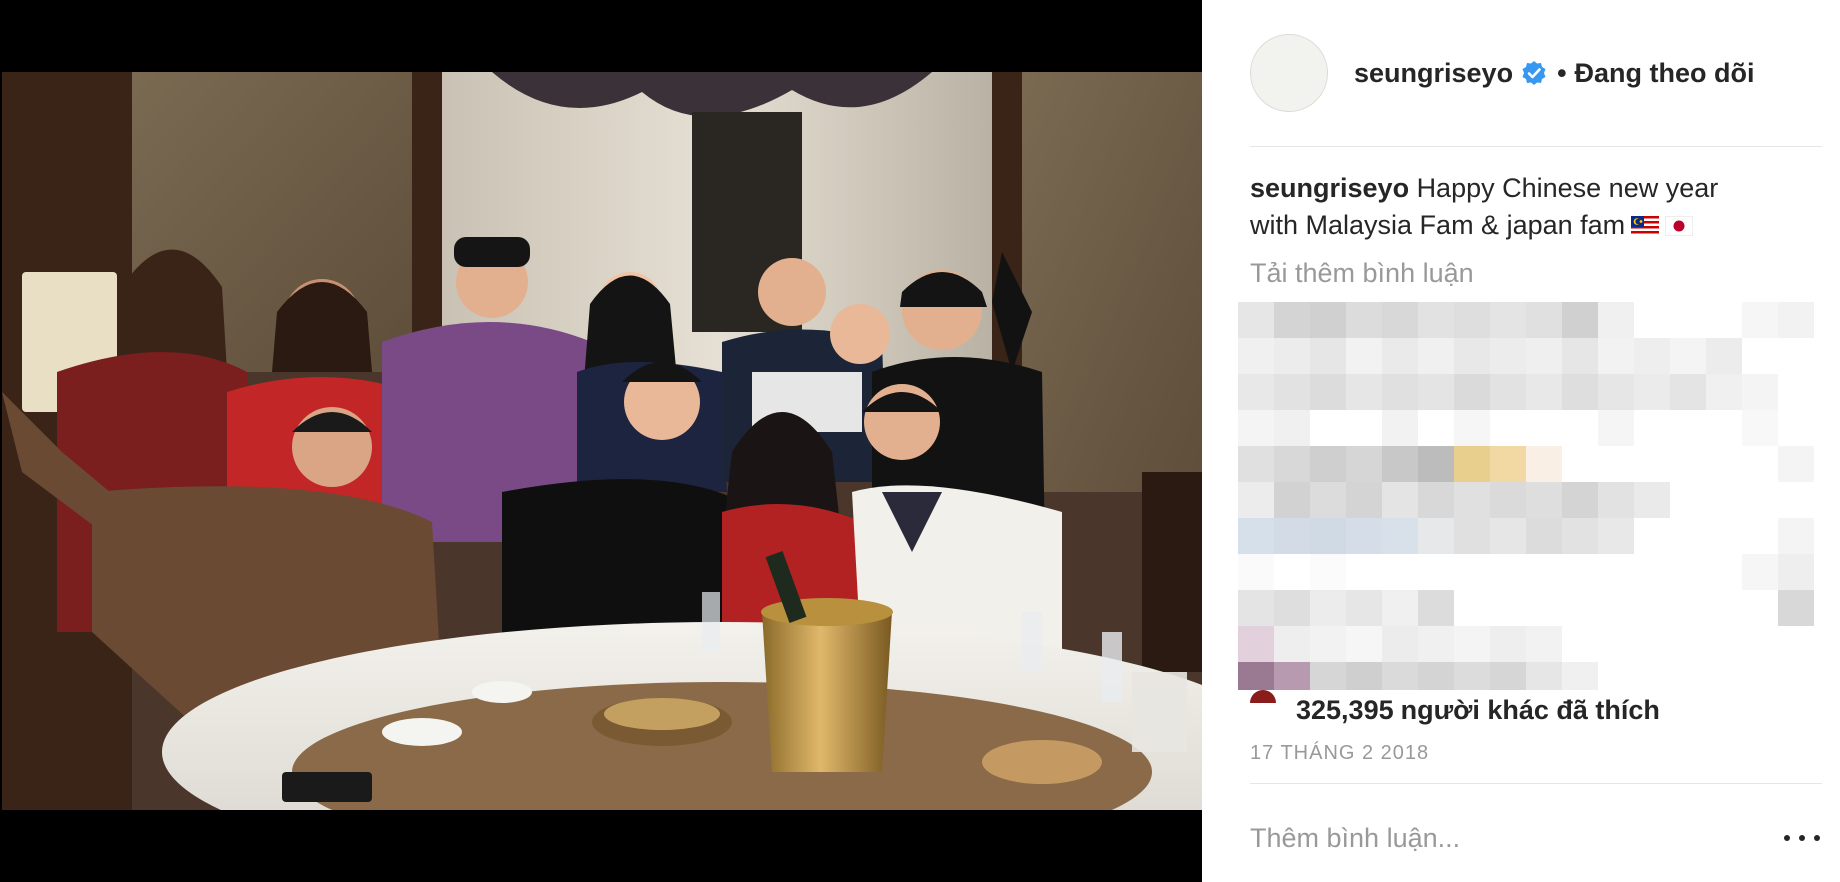  I want to click on caption-username-link: seungriseyo, so click(1333, 188).